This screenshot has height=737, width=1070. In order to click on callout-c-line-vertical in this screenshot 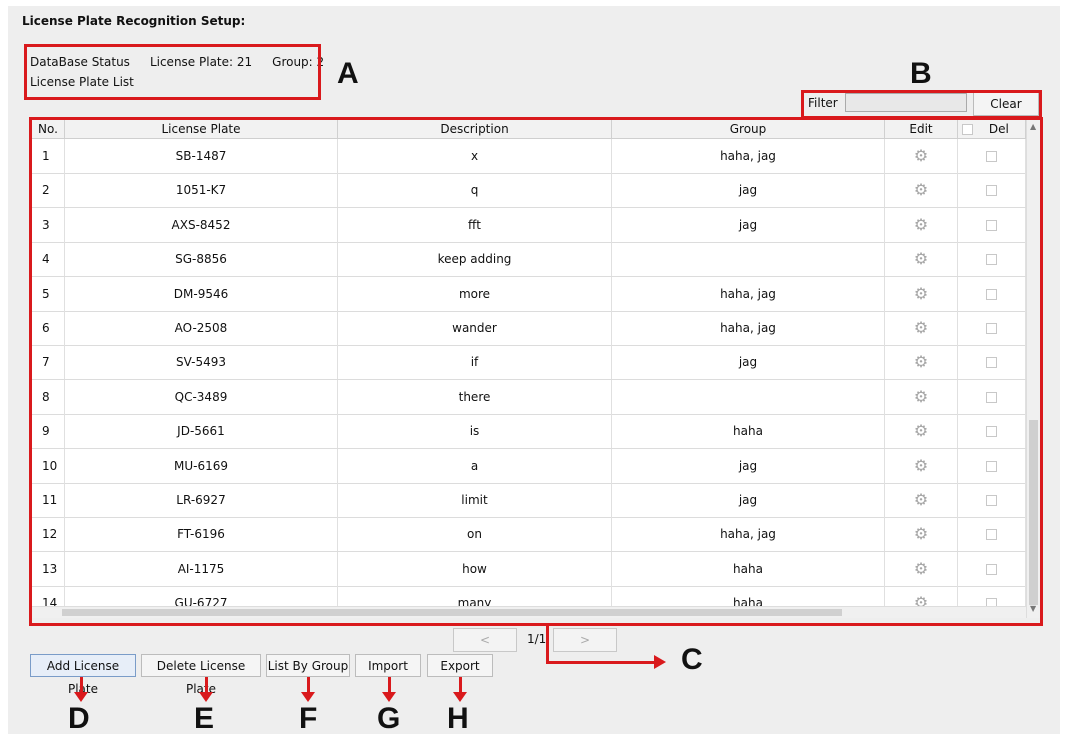, I will do `click(547, 644)`.